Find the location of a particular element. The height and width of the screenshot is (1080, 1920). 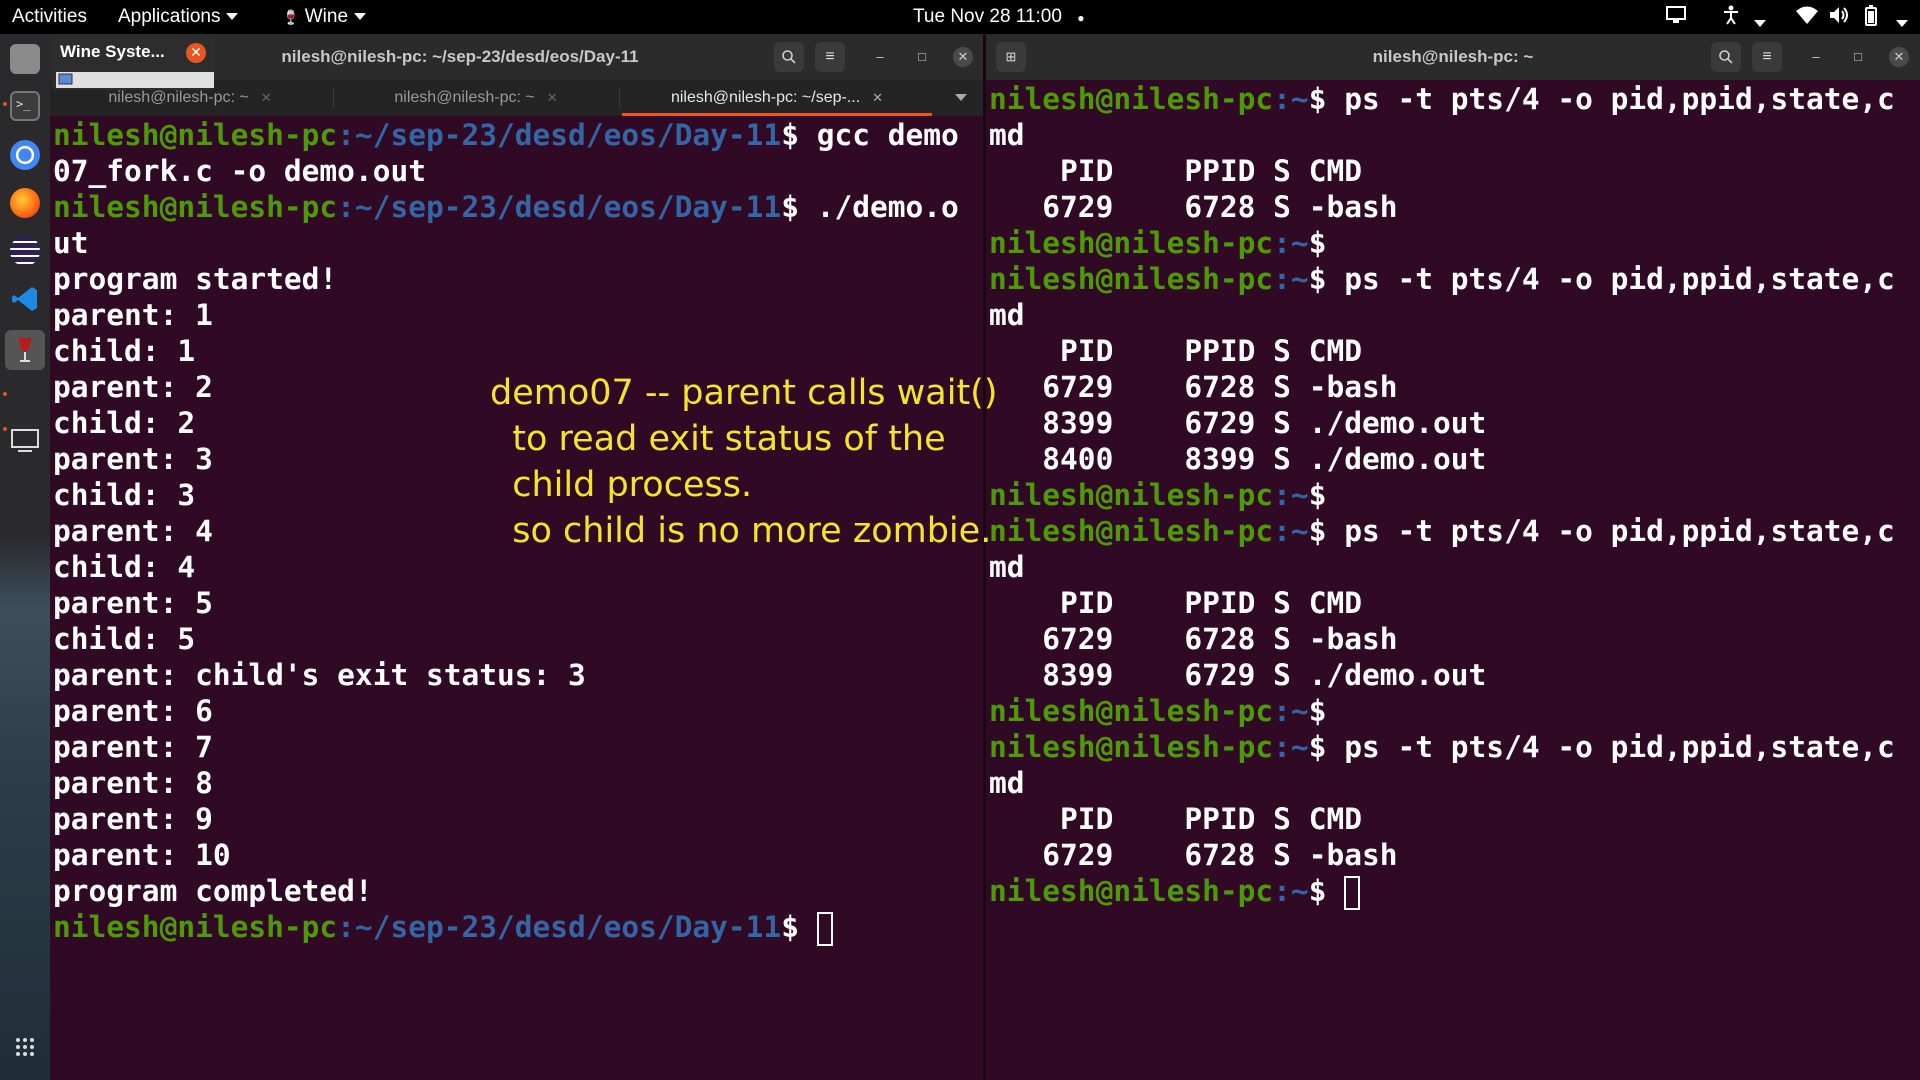

wine-notification: Wine Syste... ✕ is located at coordinates (133, 64).